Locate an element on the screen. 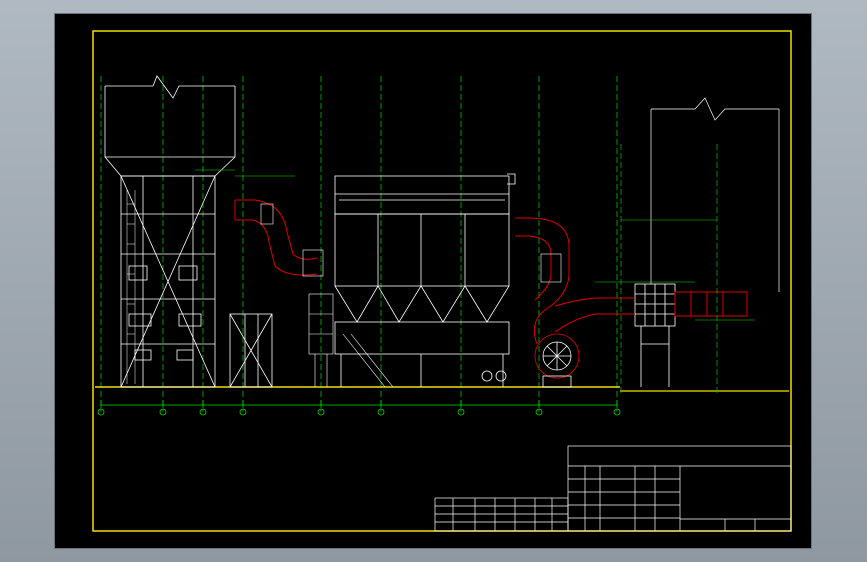 This screenshot has width=867, height=562. bottom-dimension-line is located at coordinates (359, 404).